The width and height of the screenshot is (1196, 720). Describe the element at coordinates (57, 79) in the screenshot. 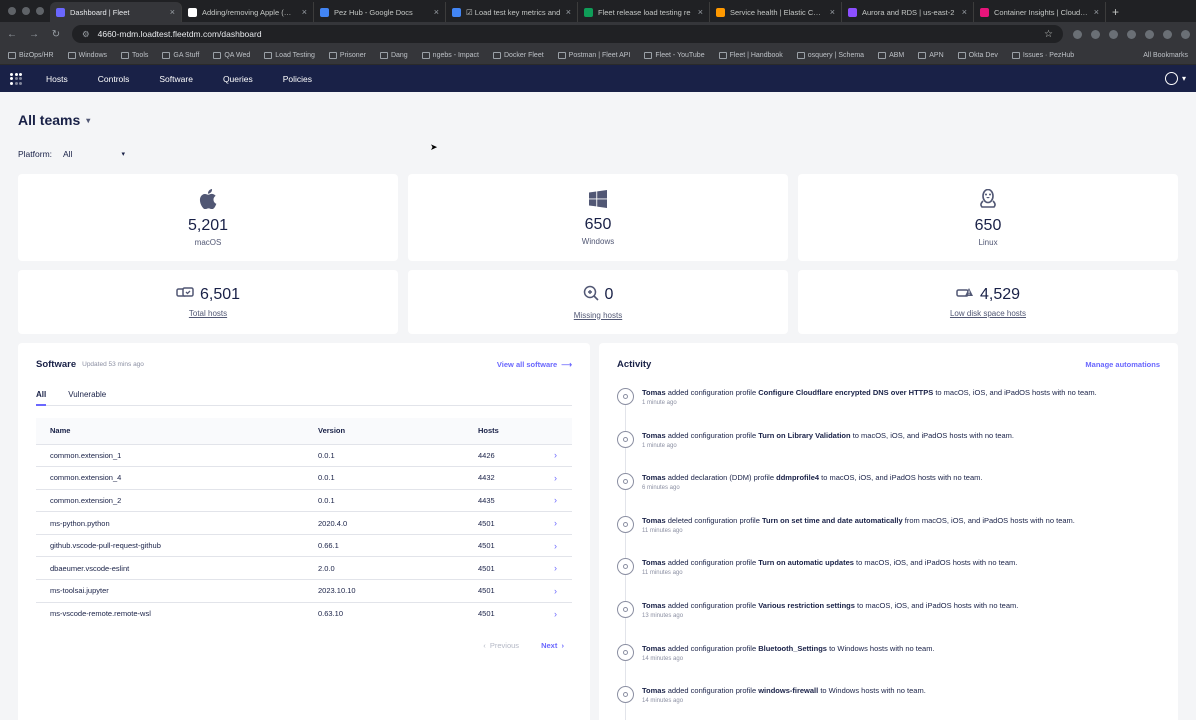

I see `nav-hosts: Hosts` at that location.